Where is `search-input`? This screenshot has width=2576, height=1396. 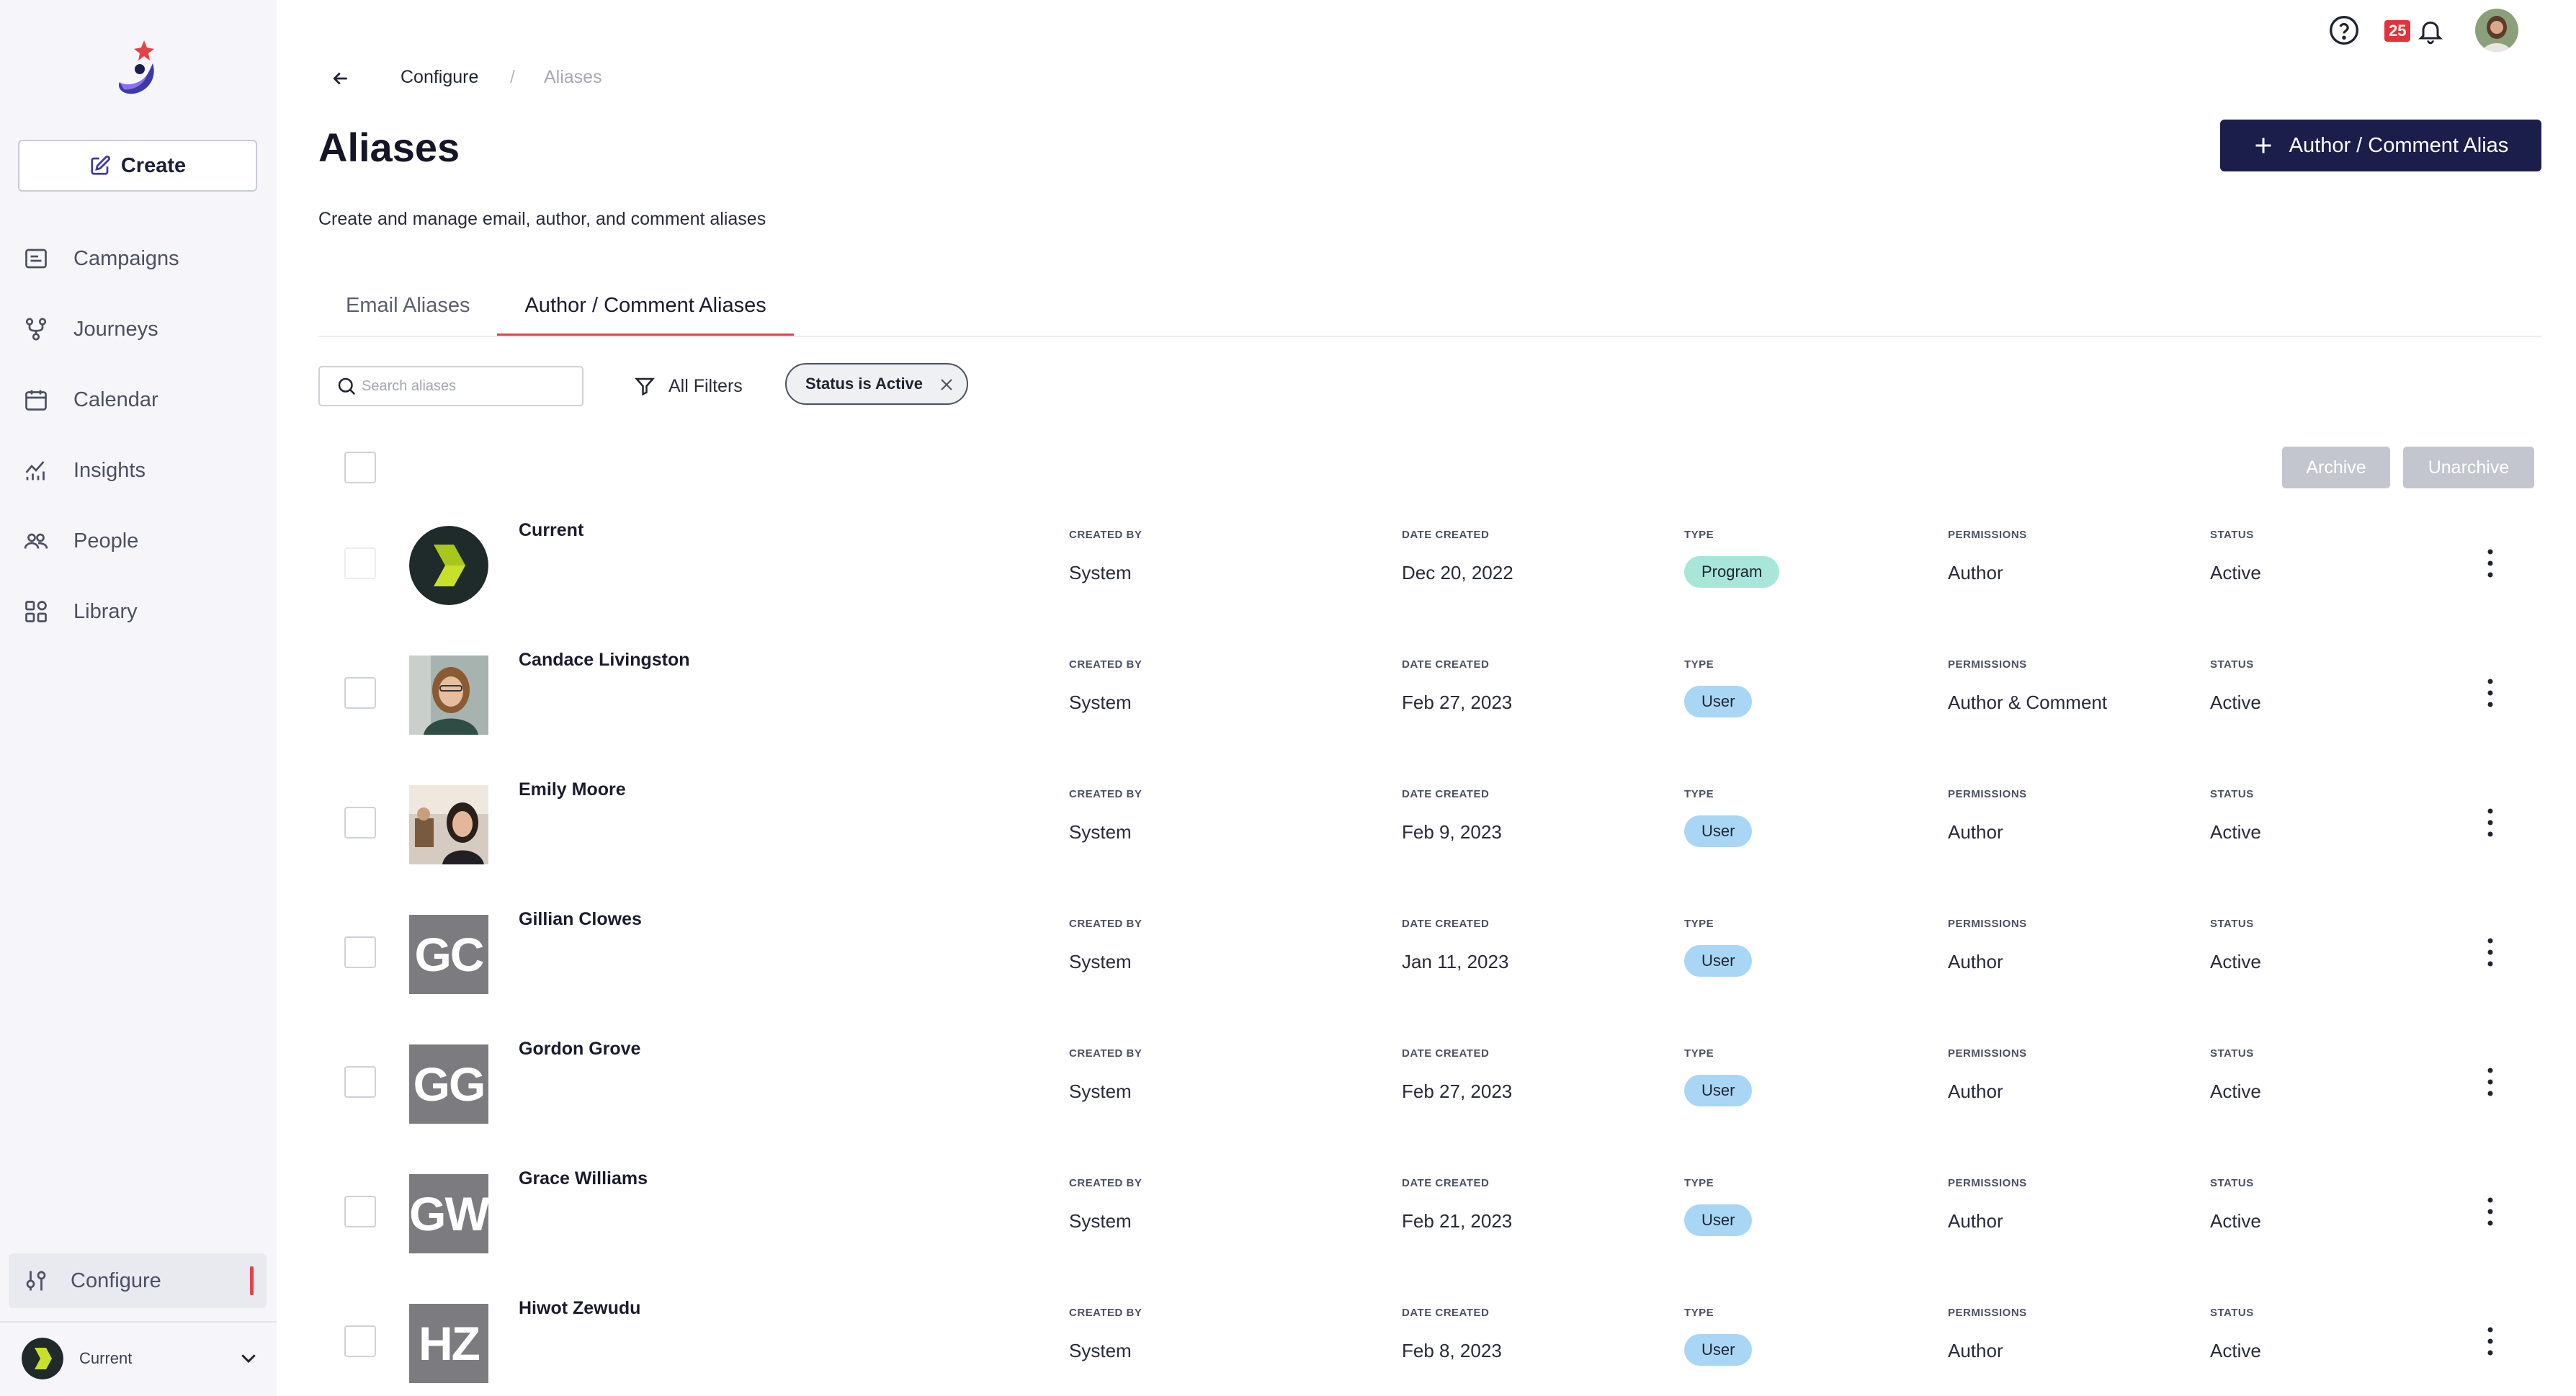 search-input is located at coordinates (470, 386).